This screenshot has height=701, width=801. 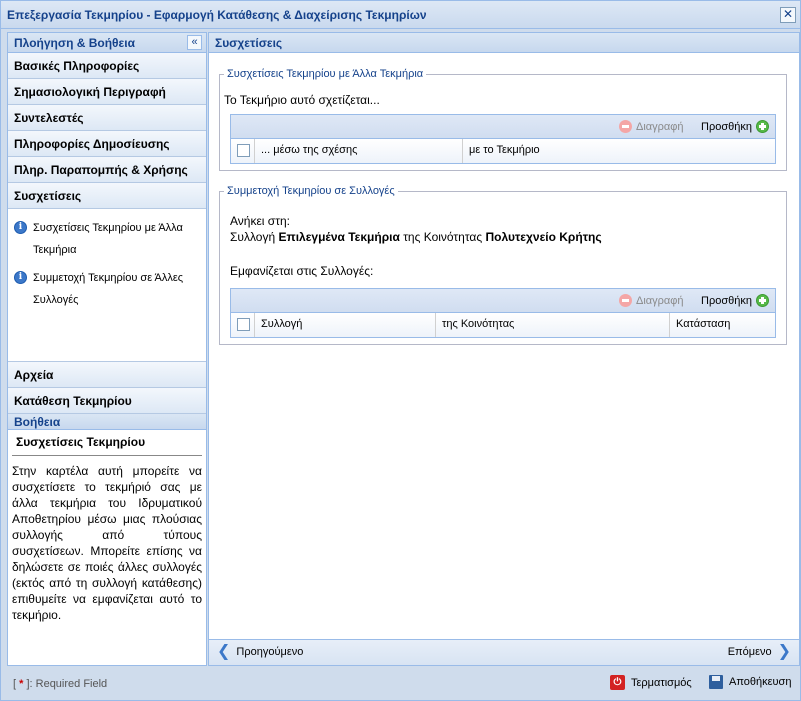 What do you see at coordinates (619, 151) in the screenshot?
I see `column-header: με το Τεκμήριο` at bounding box center [619, 151].